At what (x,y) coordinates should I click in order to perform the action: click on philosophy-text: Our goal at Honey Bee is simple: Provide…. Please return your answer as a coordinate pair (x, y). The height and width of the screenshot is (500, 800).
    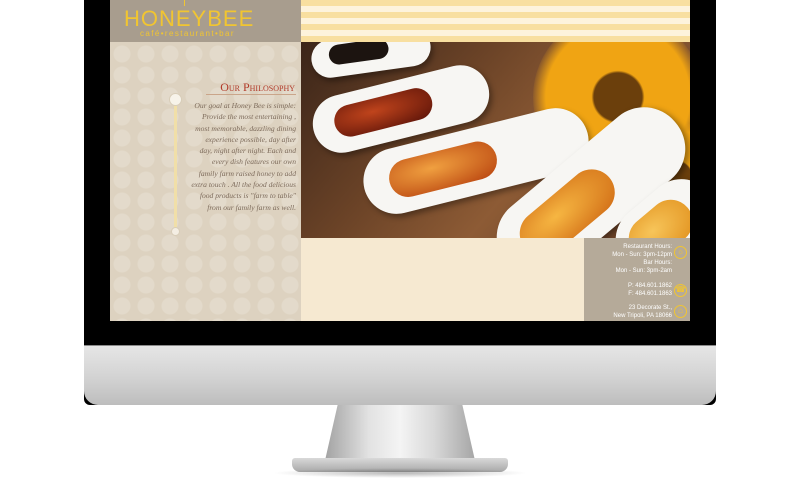
    Looking at the image, I should click on (241, 156).